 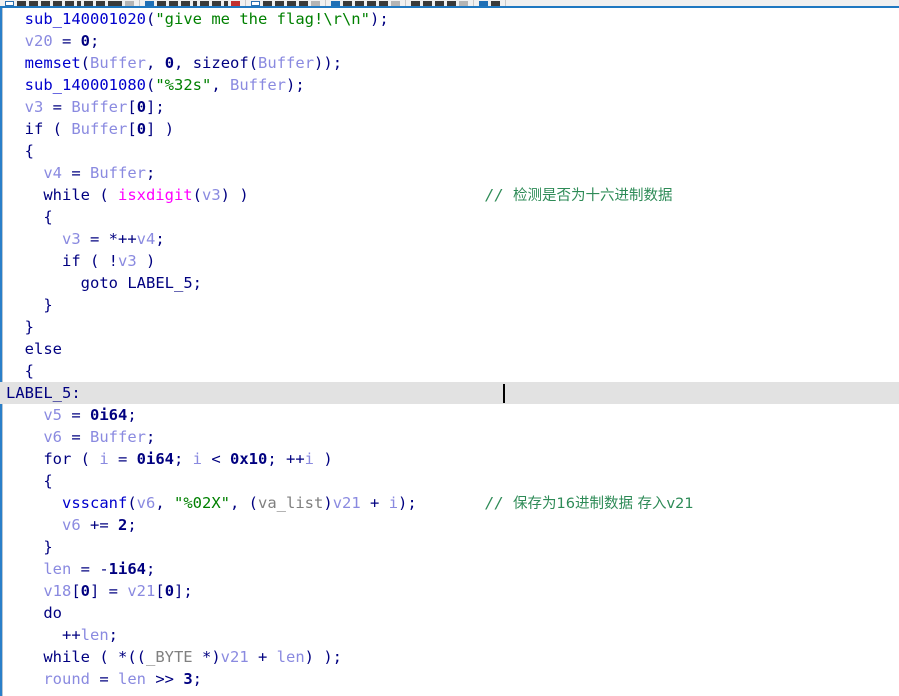 What do you see at coordinates (452, 239) in the screenshot?
I see `code-line: v3 = *++v4;` at bounding box center [452, 239].